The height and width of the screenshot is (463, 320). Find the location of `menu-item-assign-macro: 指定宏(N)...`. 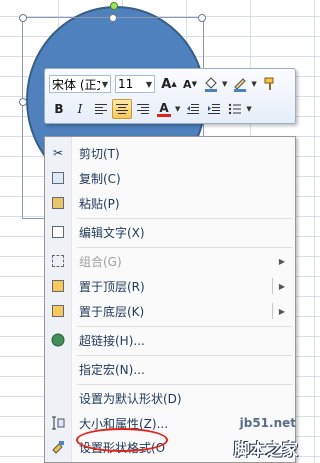

menu-item-assign-macro: 指定宏(N)... is located at coordinates (170, 369).